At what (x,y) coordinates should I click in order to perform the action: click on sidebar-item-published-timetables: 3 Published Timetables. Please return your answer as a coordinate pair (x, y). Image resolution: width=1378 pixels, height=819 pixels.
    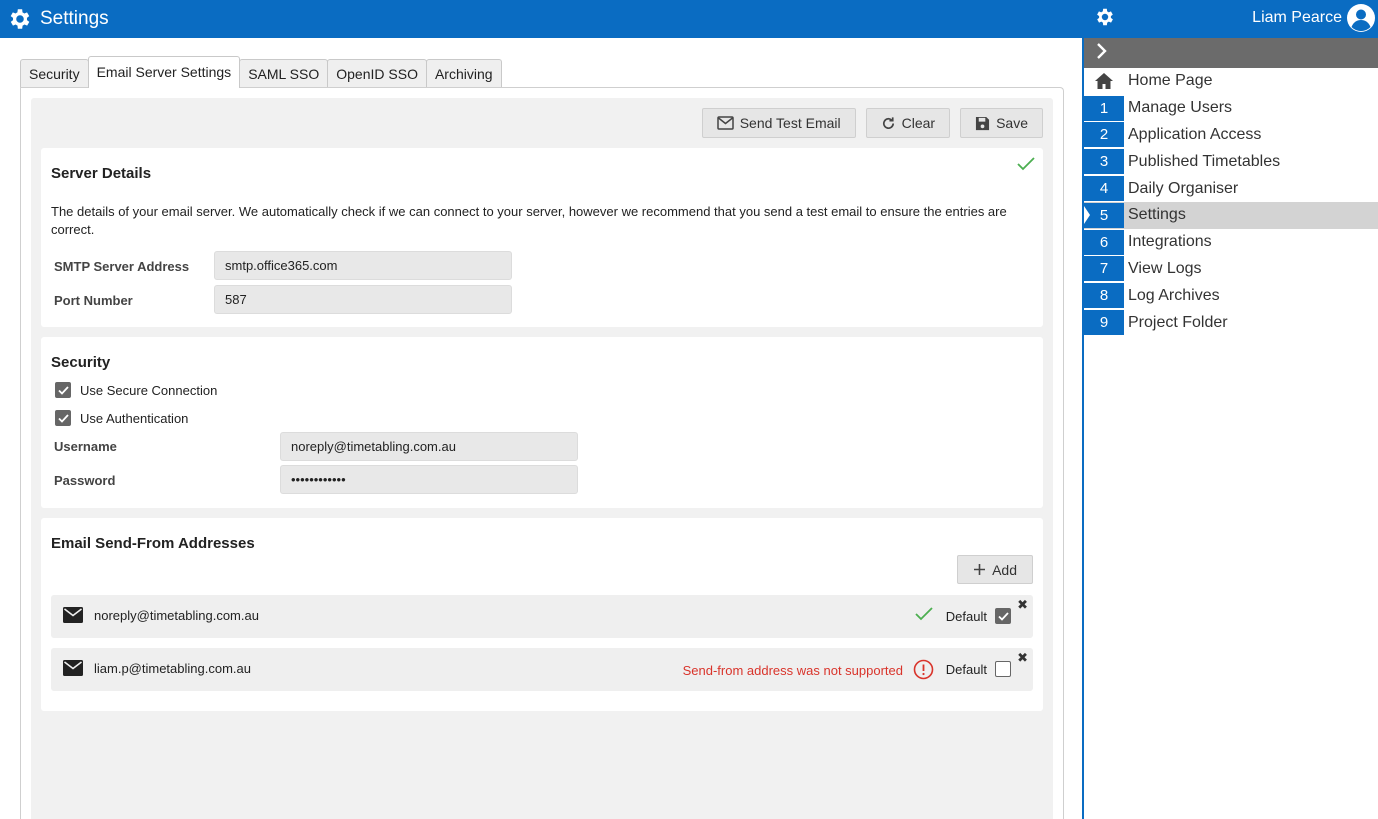
    Looking at the image, I should click on (1231, 161).